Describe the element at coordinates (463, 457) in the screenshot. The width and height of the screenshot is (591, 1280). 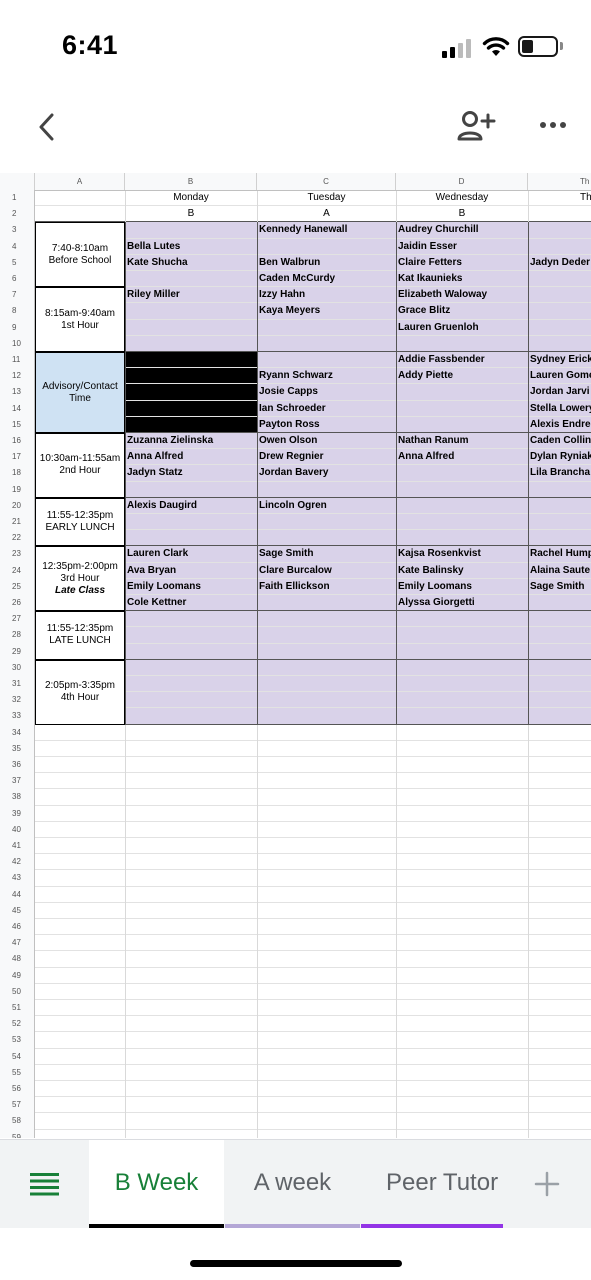
I see `student-name: Anna Alfred` at that location.